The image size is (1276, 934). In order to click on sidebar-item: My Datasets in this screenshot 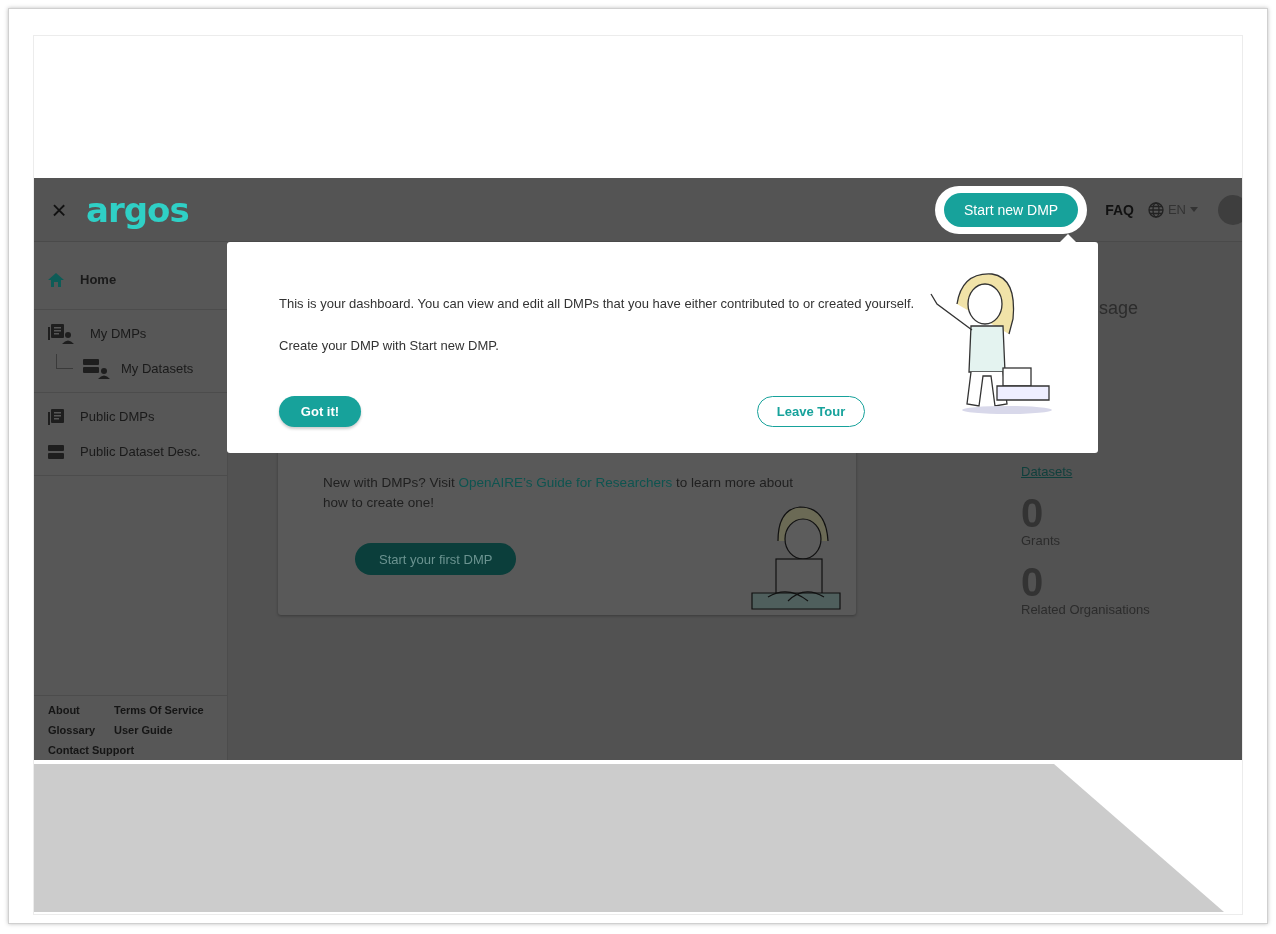, I will do `click(130, 368)`.